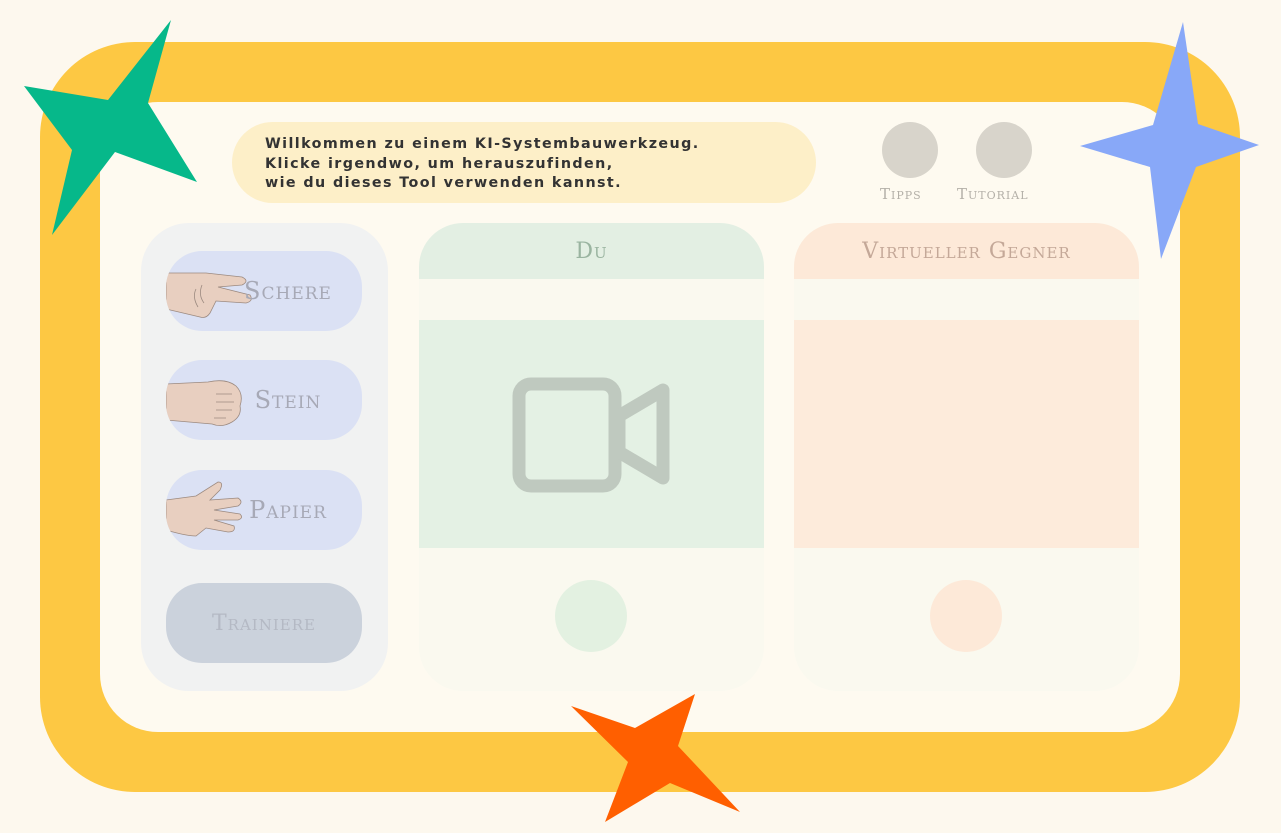 Image resolution: width=1281 pixels, height=833 pixels. What do you see at coordinates (110, 127) in the screenshot?
I see `green-star-icon` at bounding box center [110, 127].